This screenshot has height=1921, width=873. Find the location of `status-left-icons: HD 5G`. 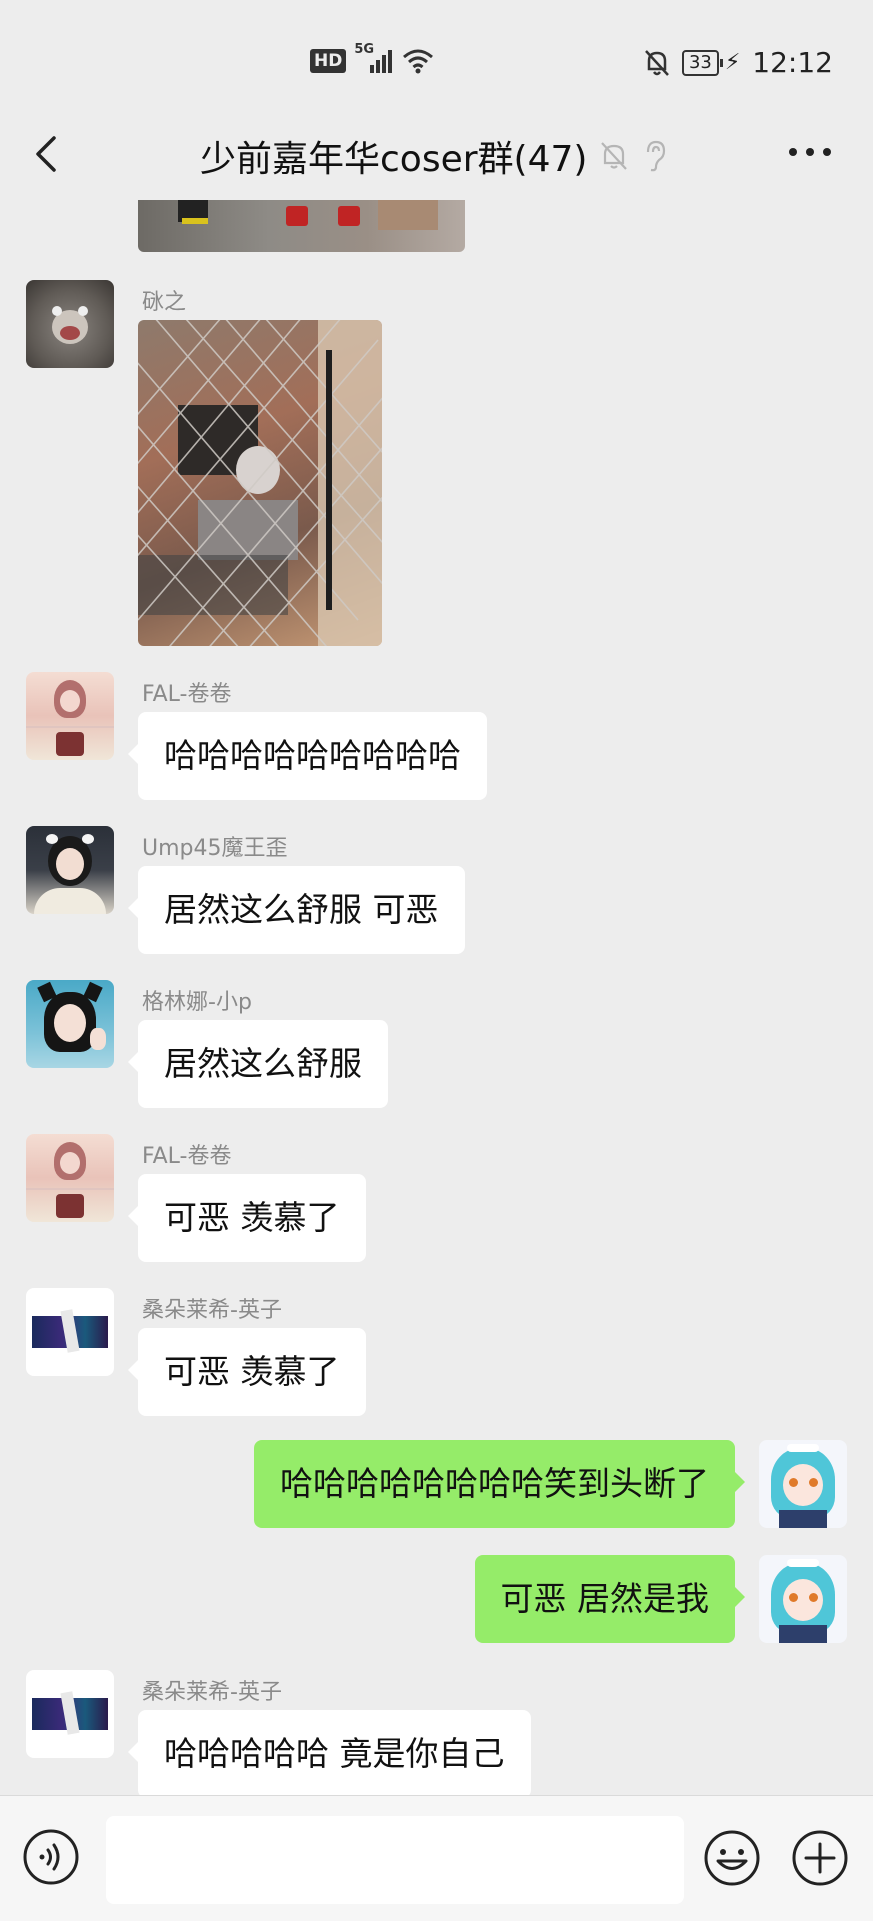

status-left-icons: HD 5G is located at coordinates (372, 58).